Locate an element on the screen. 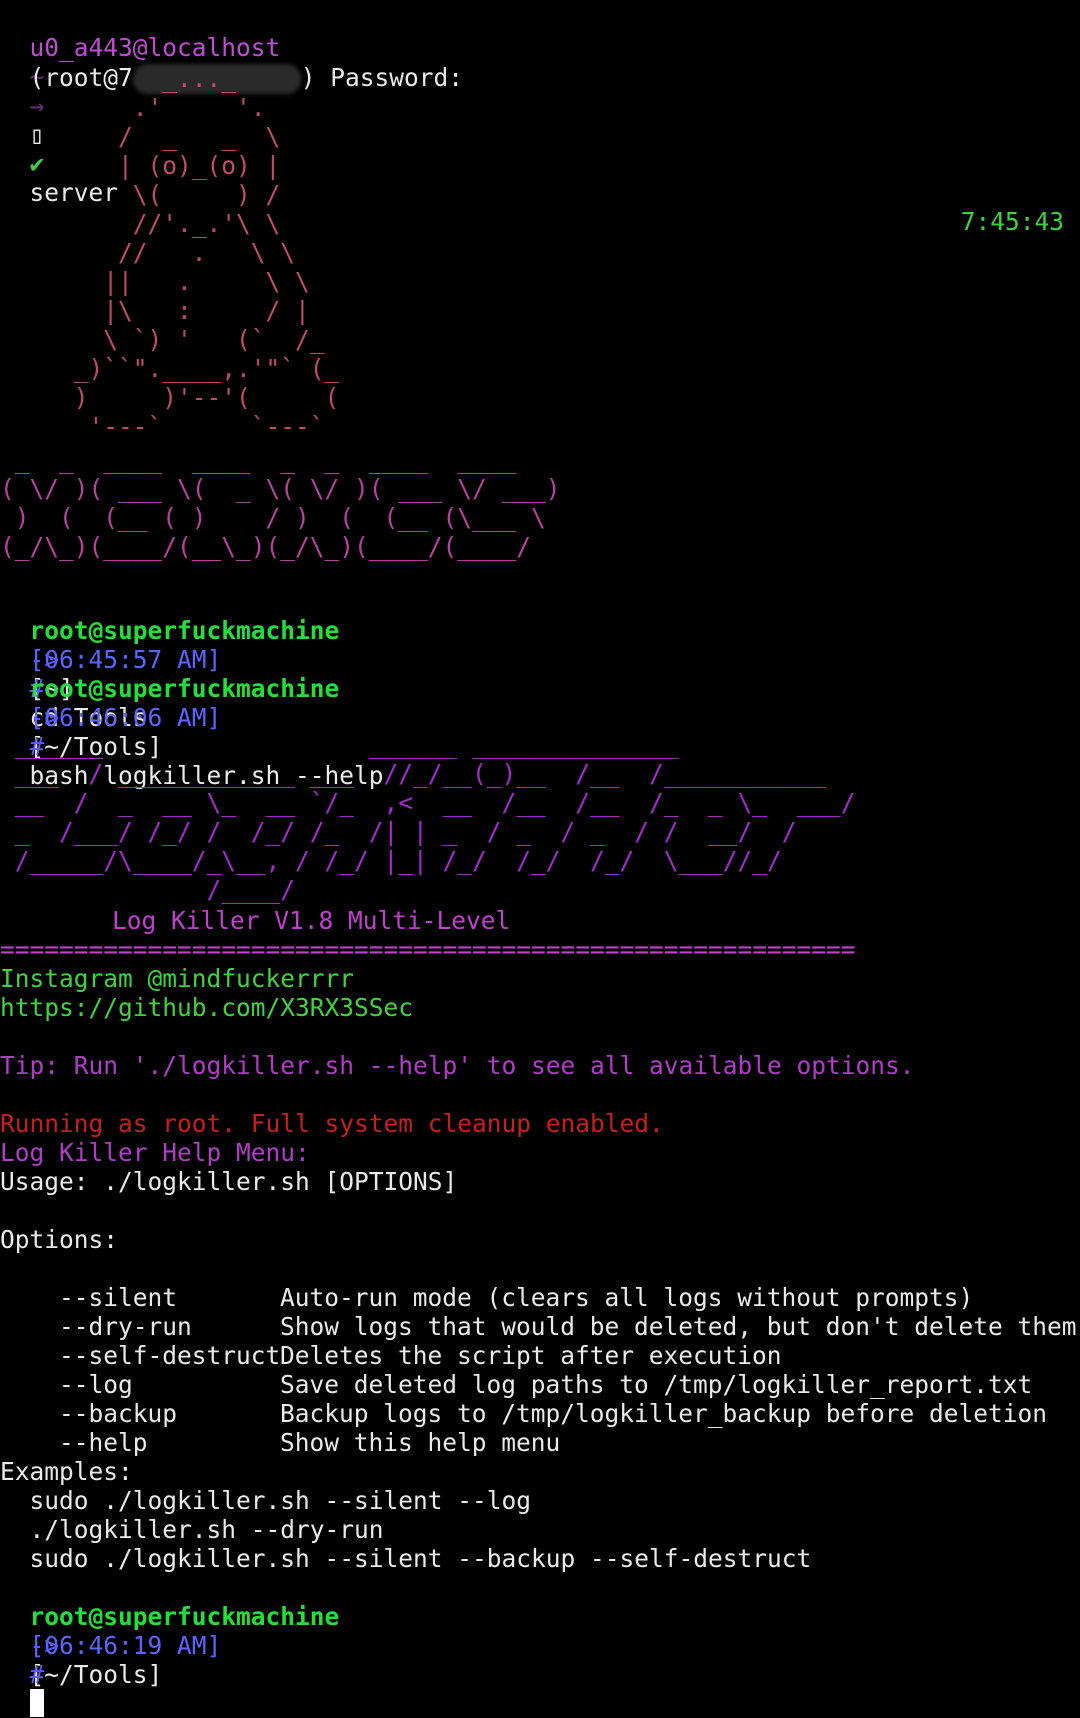 This screenshot has height=1718, width=1080. examples-header: Examples: is located at coordinates (66, 1471).